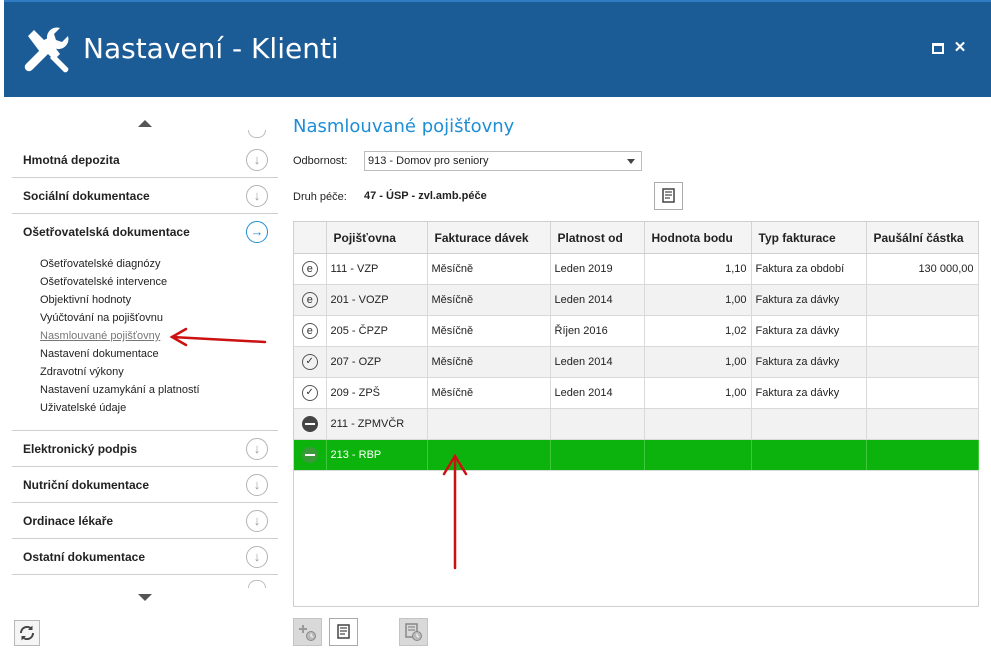  I want to click on cell-typ, so click(809, 455).